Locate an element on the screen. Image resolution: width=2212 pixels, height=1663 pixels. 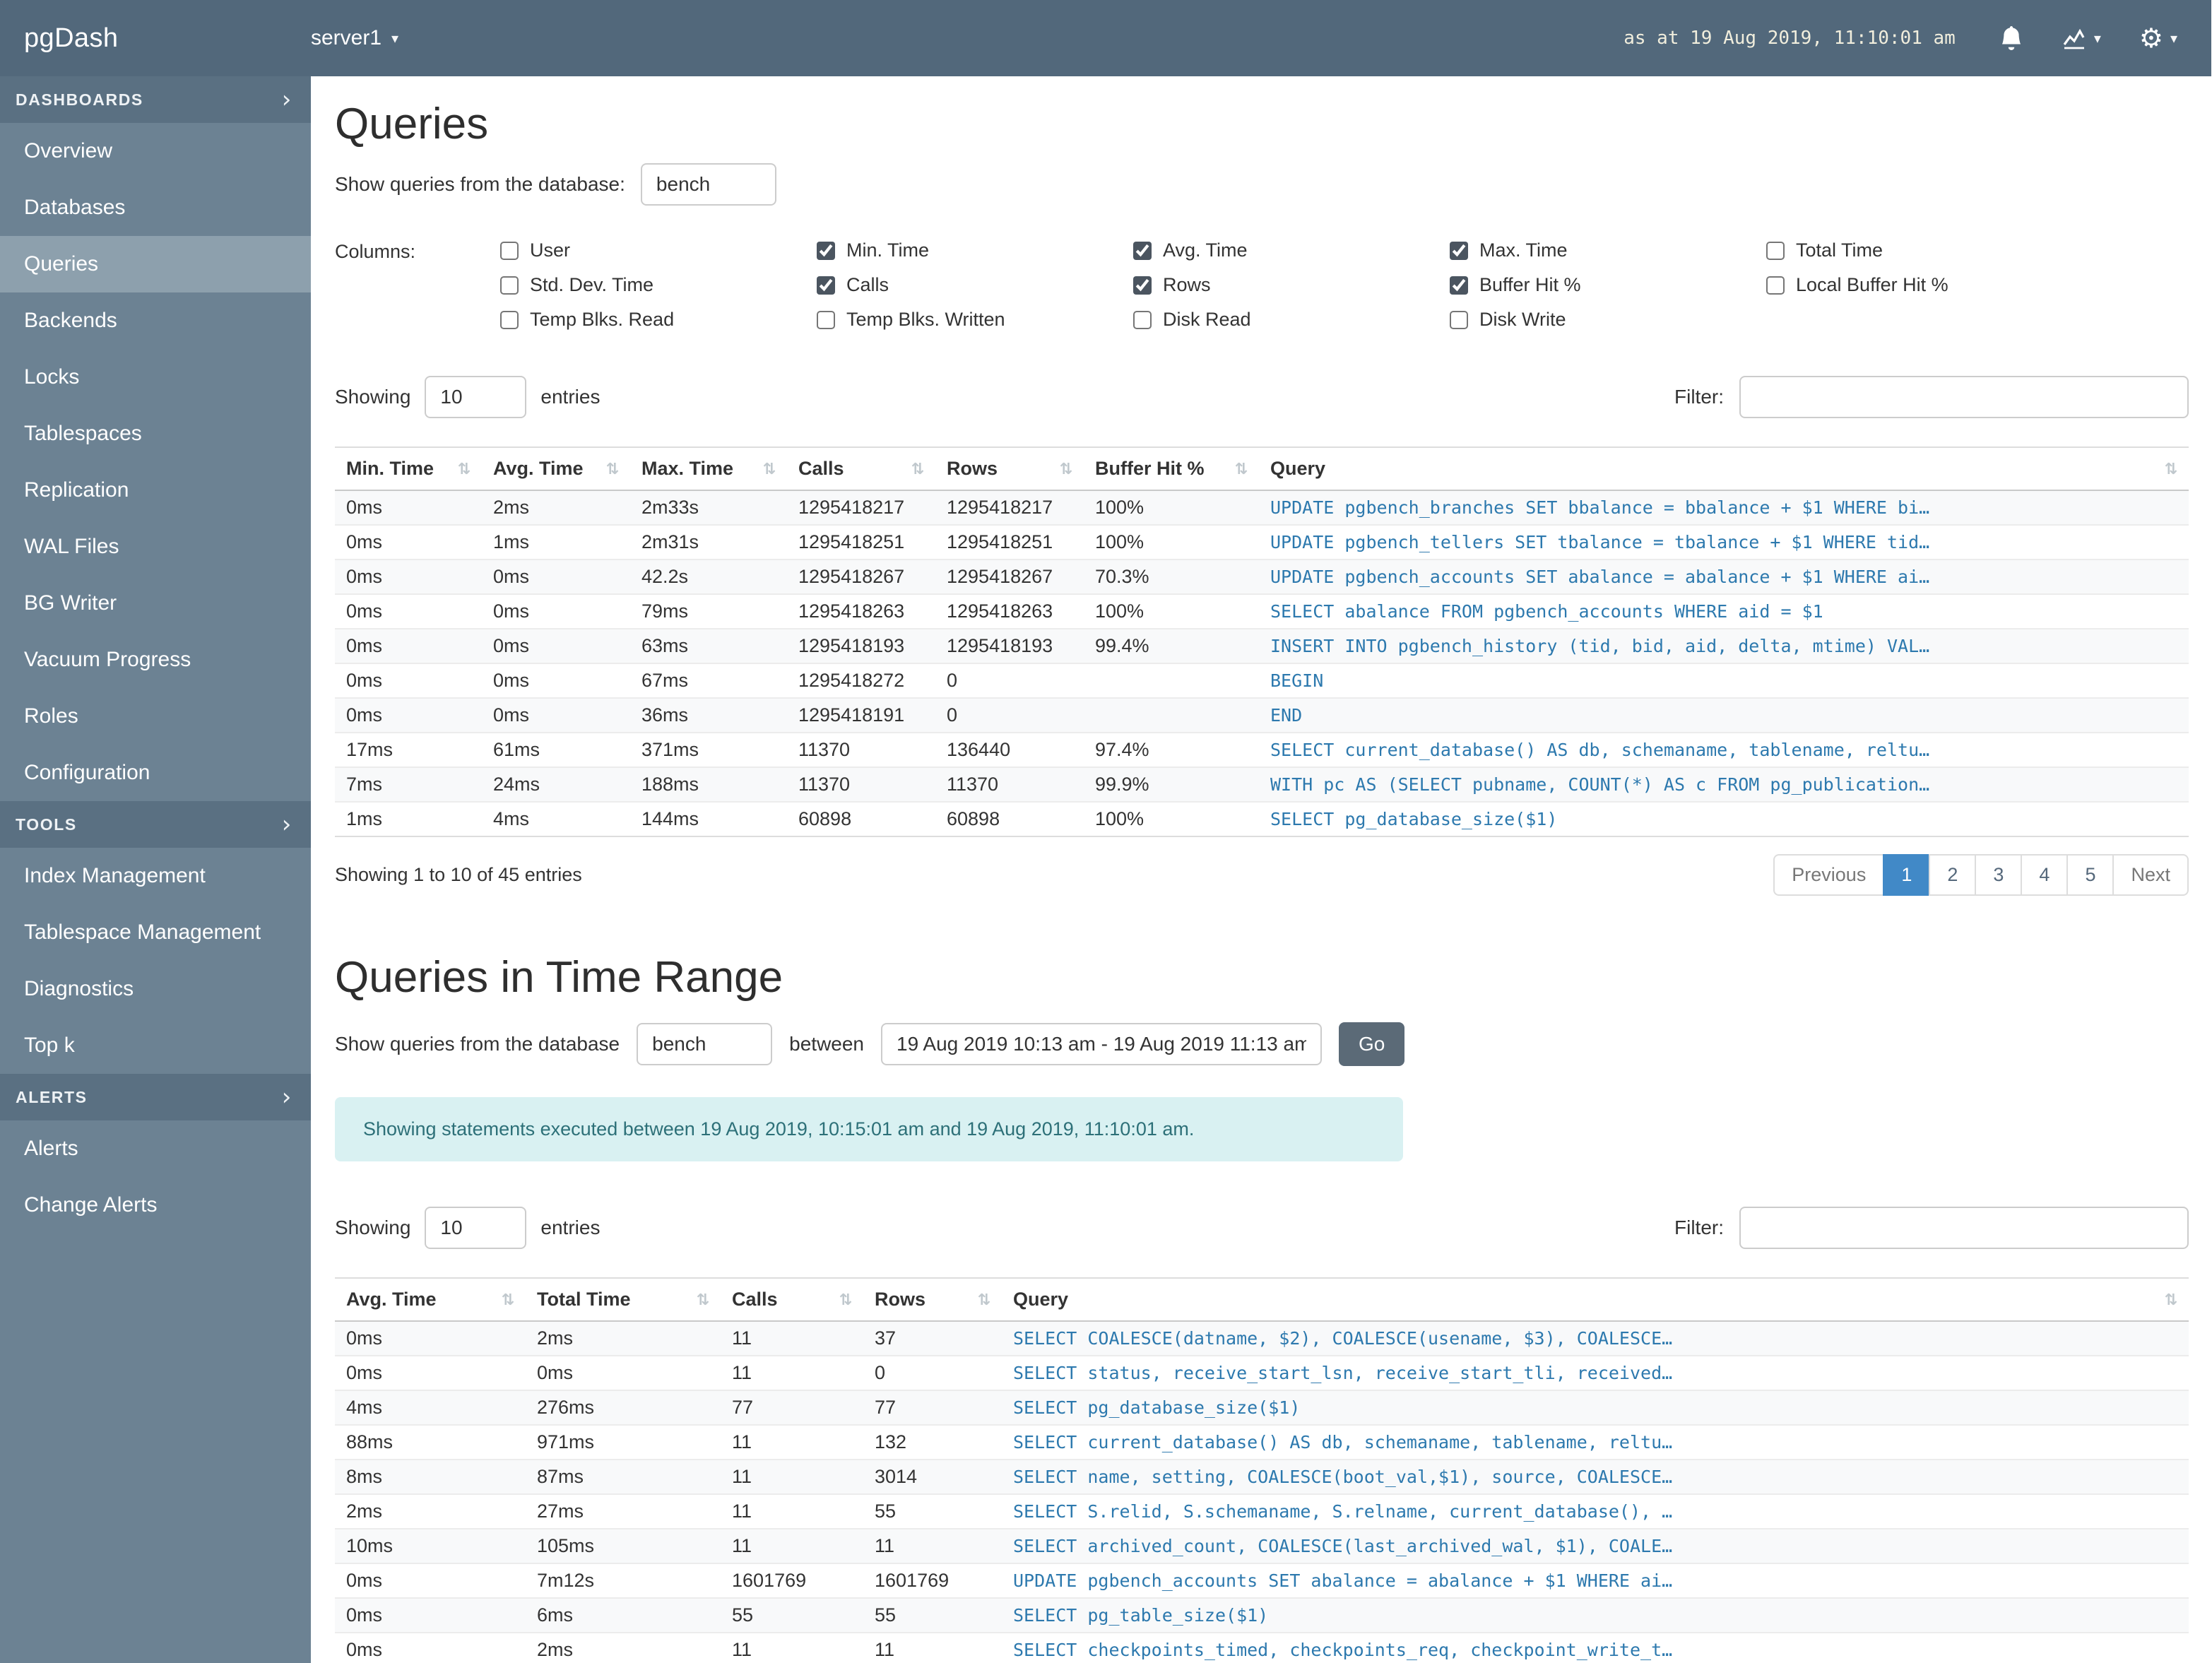
column-toggle-std-dev-time: Std. Dev. Time is located at coordinates (658, 285).